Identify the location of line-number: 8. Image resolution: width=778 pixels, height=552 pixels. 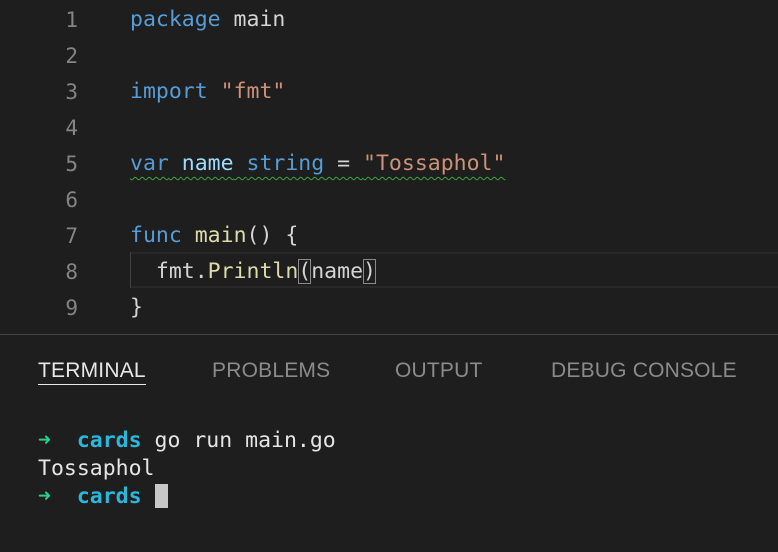
(71, 272).